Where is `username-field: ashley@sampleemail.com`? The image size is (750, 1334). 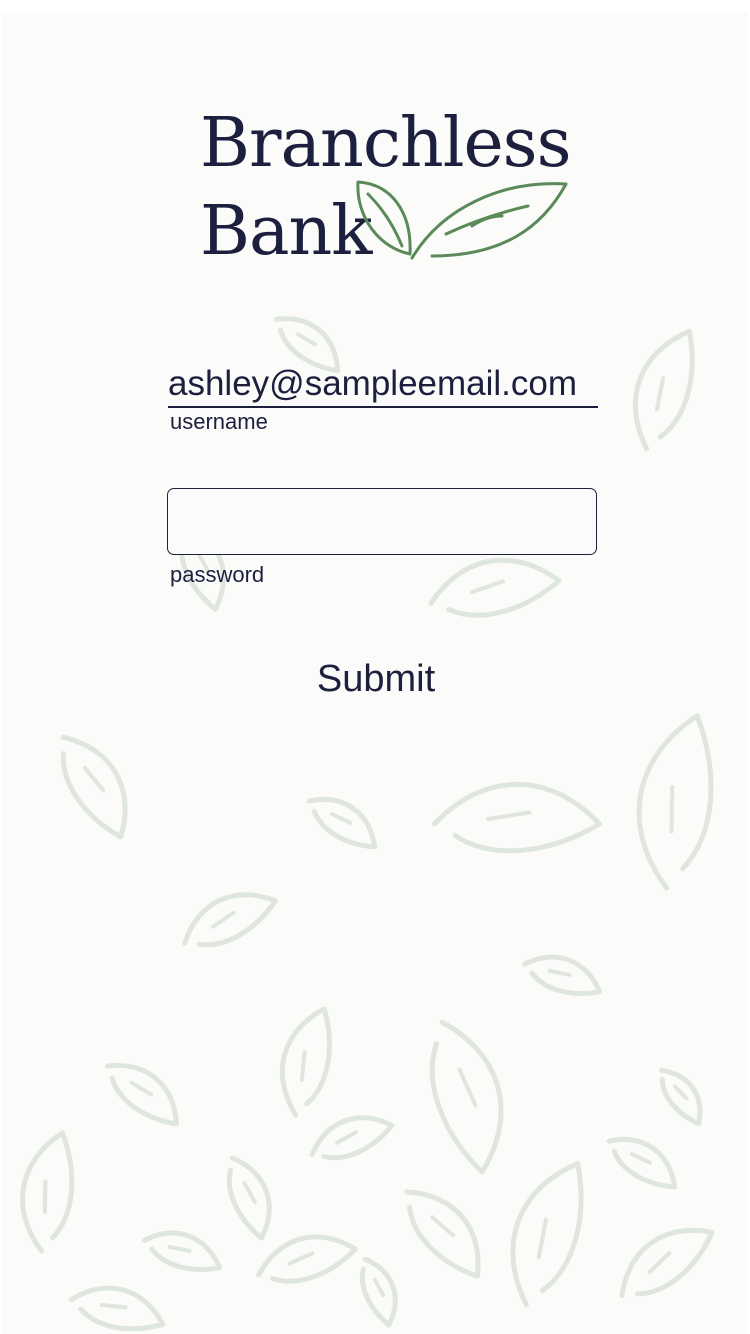 username-field: ashley@sampleemail.com is located at coordinates (383, 385).